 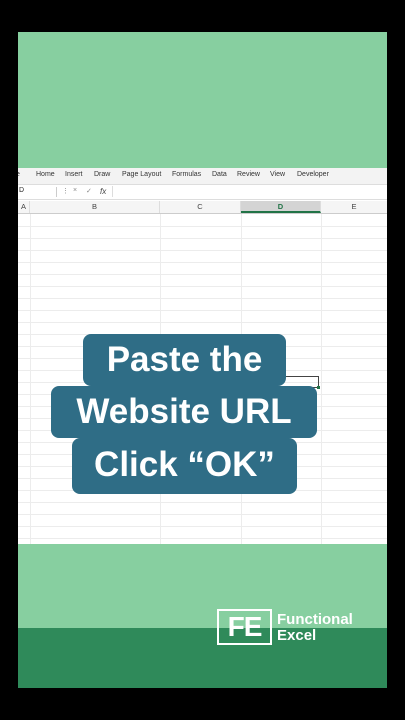 I want to click on caption-line-1: Paste the, so click(x=184, y=360).